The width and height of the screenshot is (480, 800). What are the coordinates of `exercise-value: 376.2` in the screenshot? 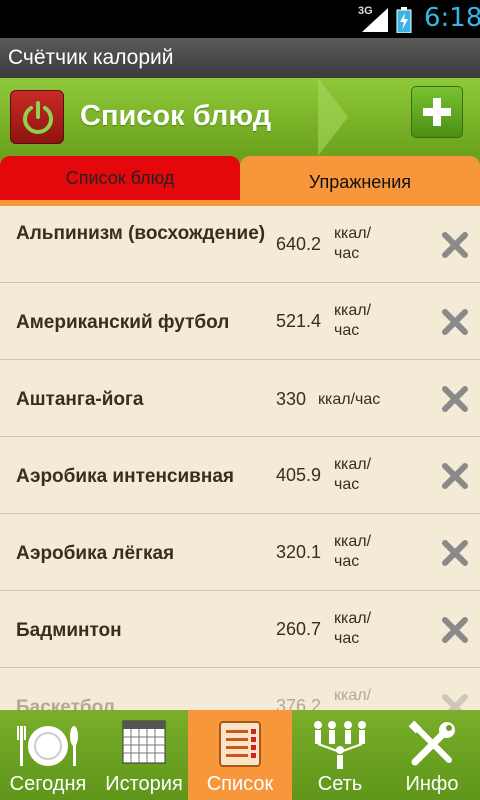 It's located at (299, 703).